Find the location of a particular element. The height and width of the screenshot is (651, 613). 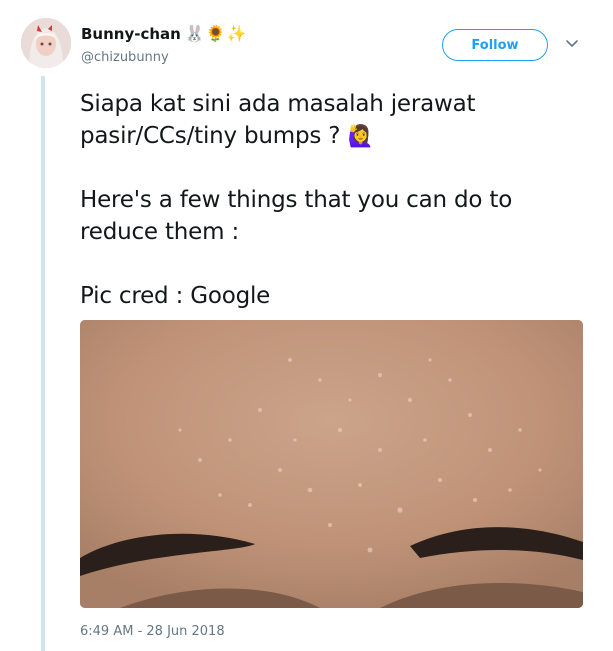

avatar-image is located at coordinates (46, 43).